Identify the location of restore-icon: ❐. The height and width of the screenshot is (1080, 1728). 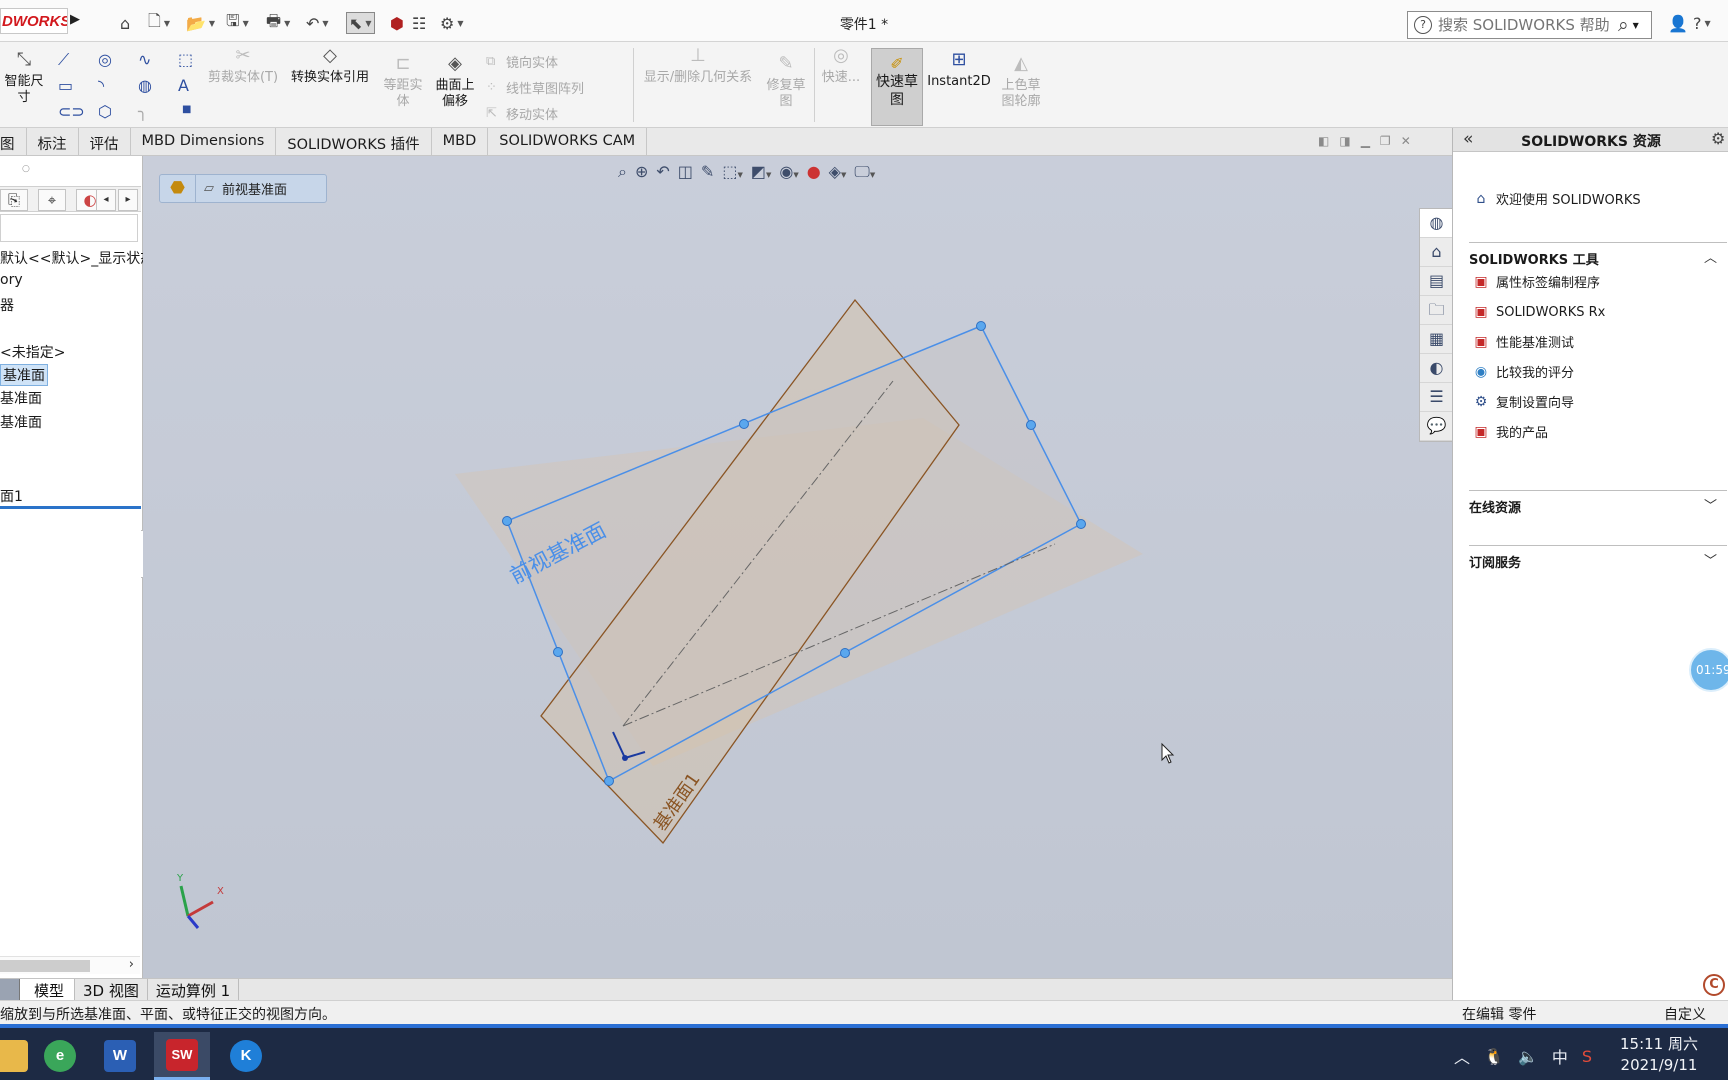
(1385, 141).